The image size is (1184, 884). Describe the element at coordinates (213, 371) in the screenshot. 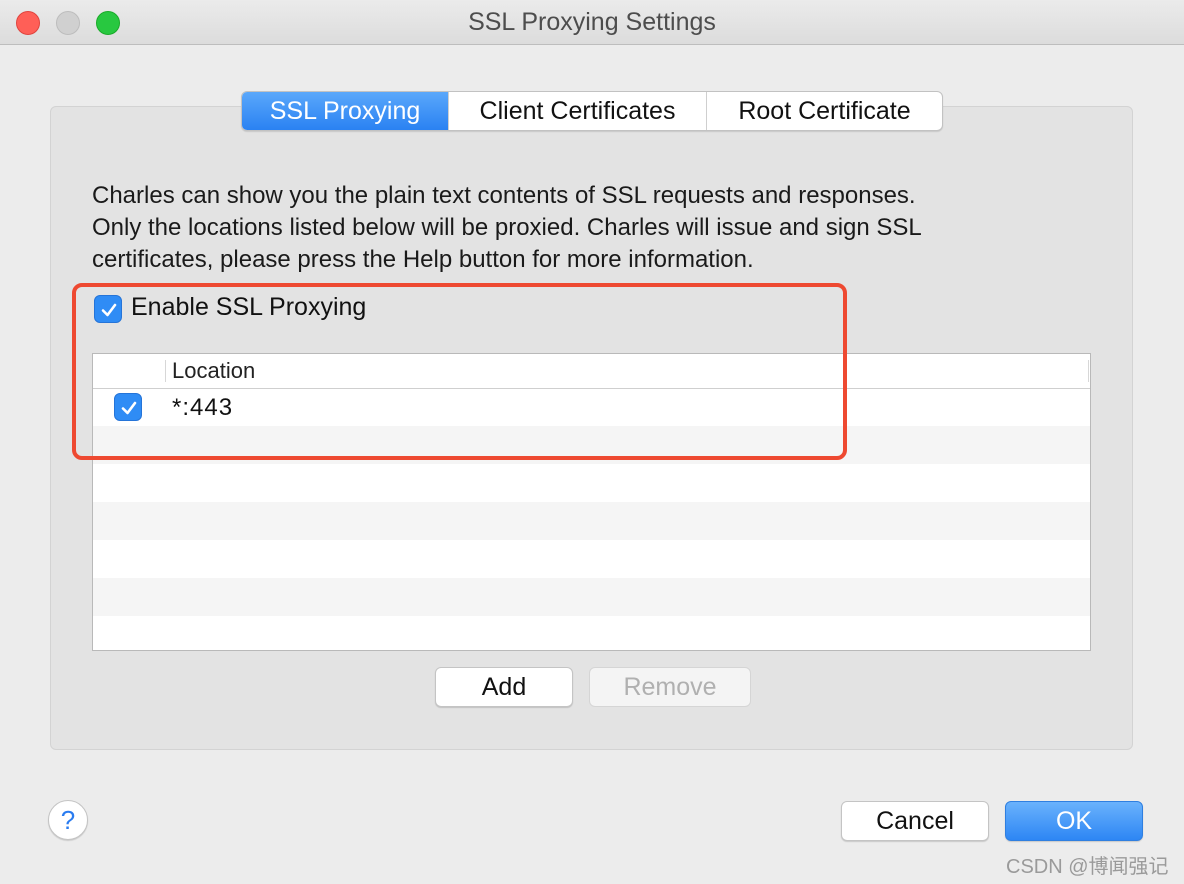

I see `location-column-header: Location` at that location.